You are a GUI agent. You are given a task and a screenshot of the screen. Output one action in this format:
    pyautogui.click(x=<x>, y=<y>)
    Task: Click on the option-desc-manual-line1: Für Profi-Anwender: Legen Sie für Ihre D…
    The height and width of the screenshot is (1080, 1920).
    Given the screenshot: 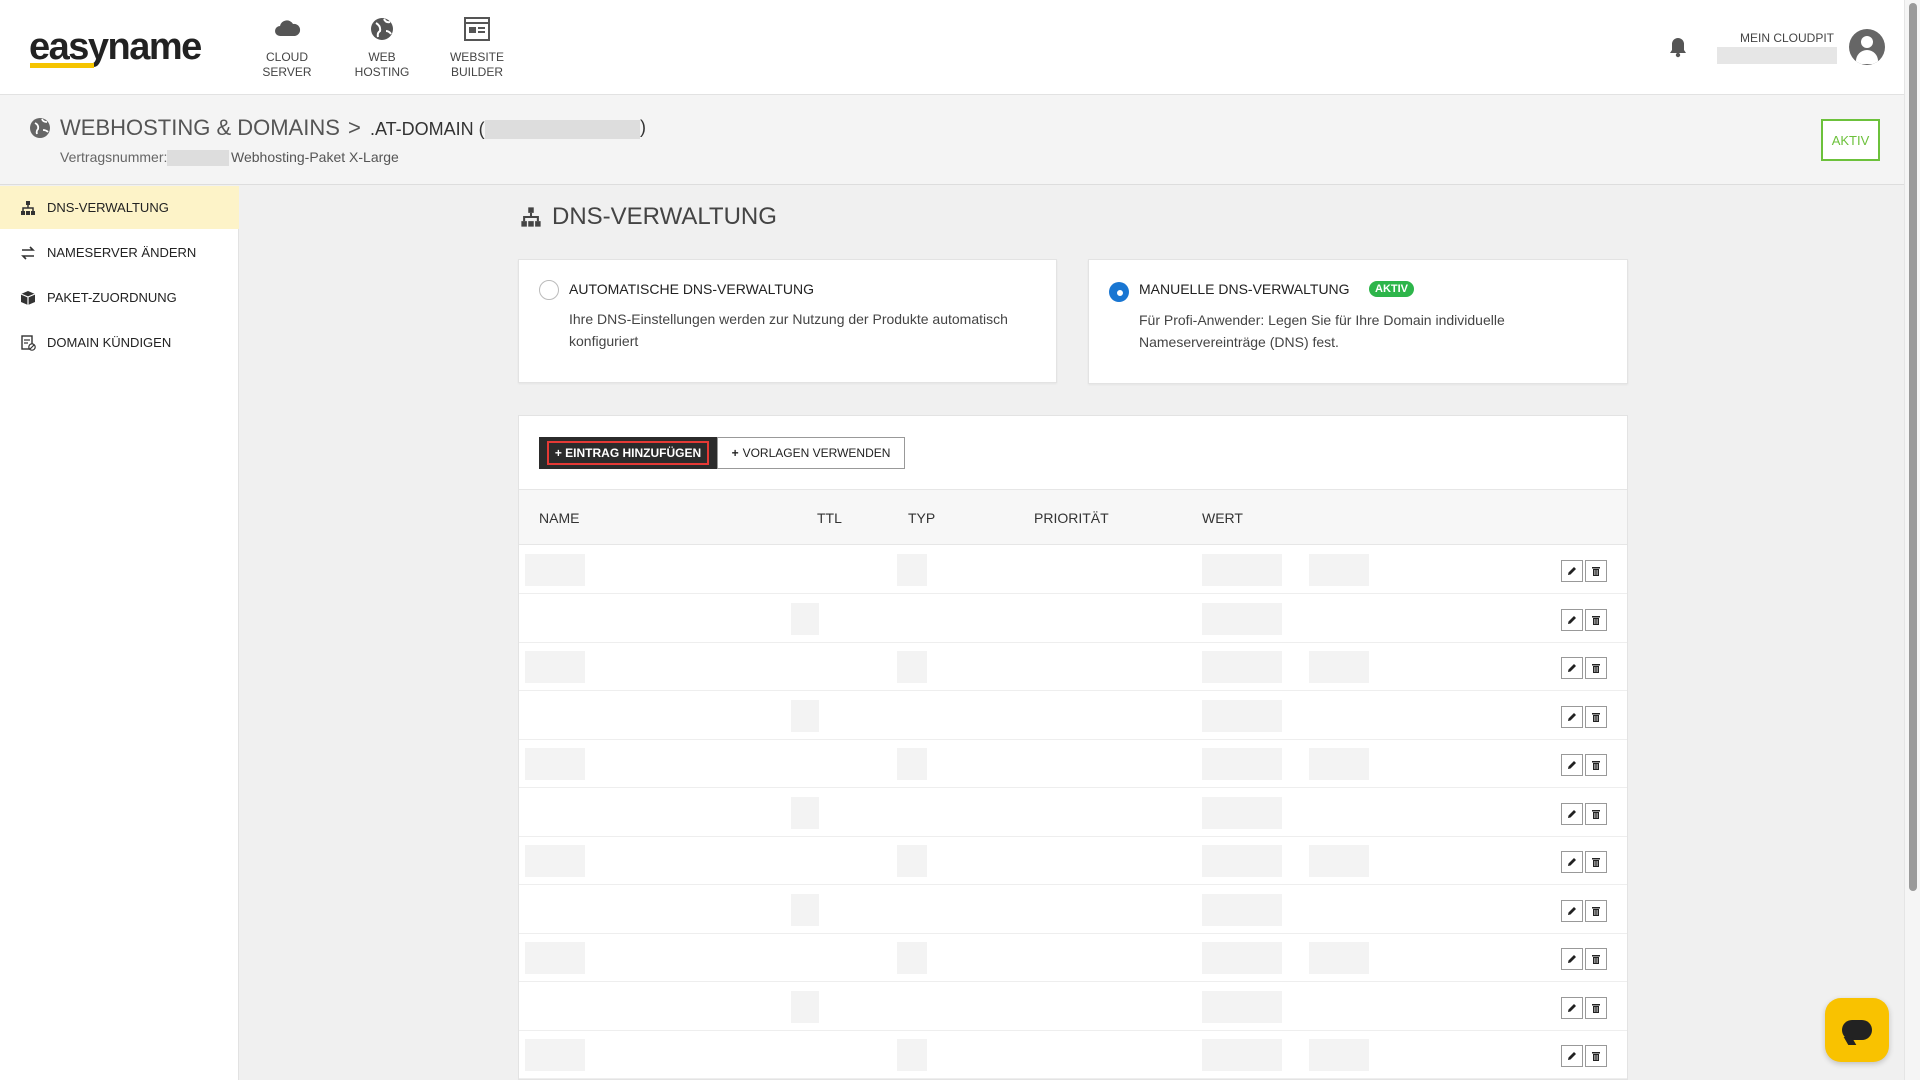 What is the action you would take?
    pyautogui.click(x=1322, y=320)
    